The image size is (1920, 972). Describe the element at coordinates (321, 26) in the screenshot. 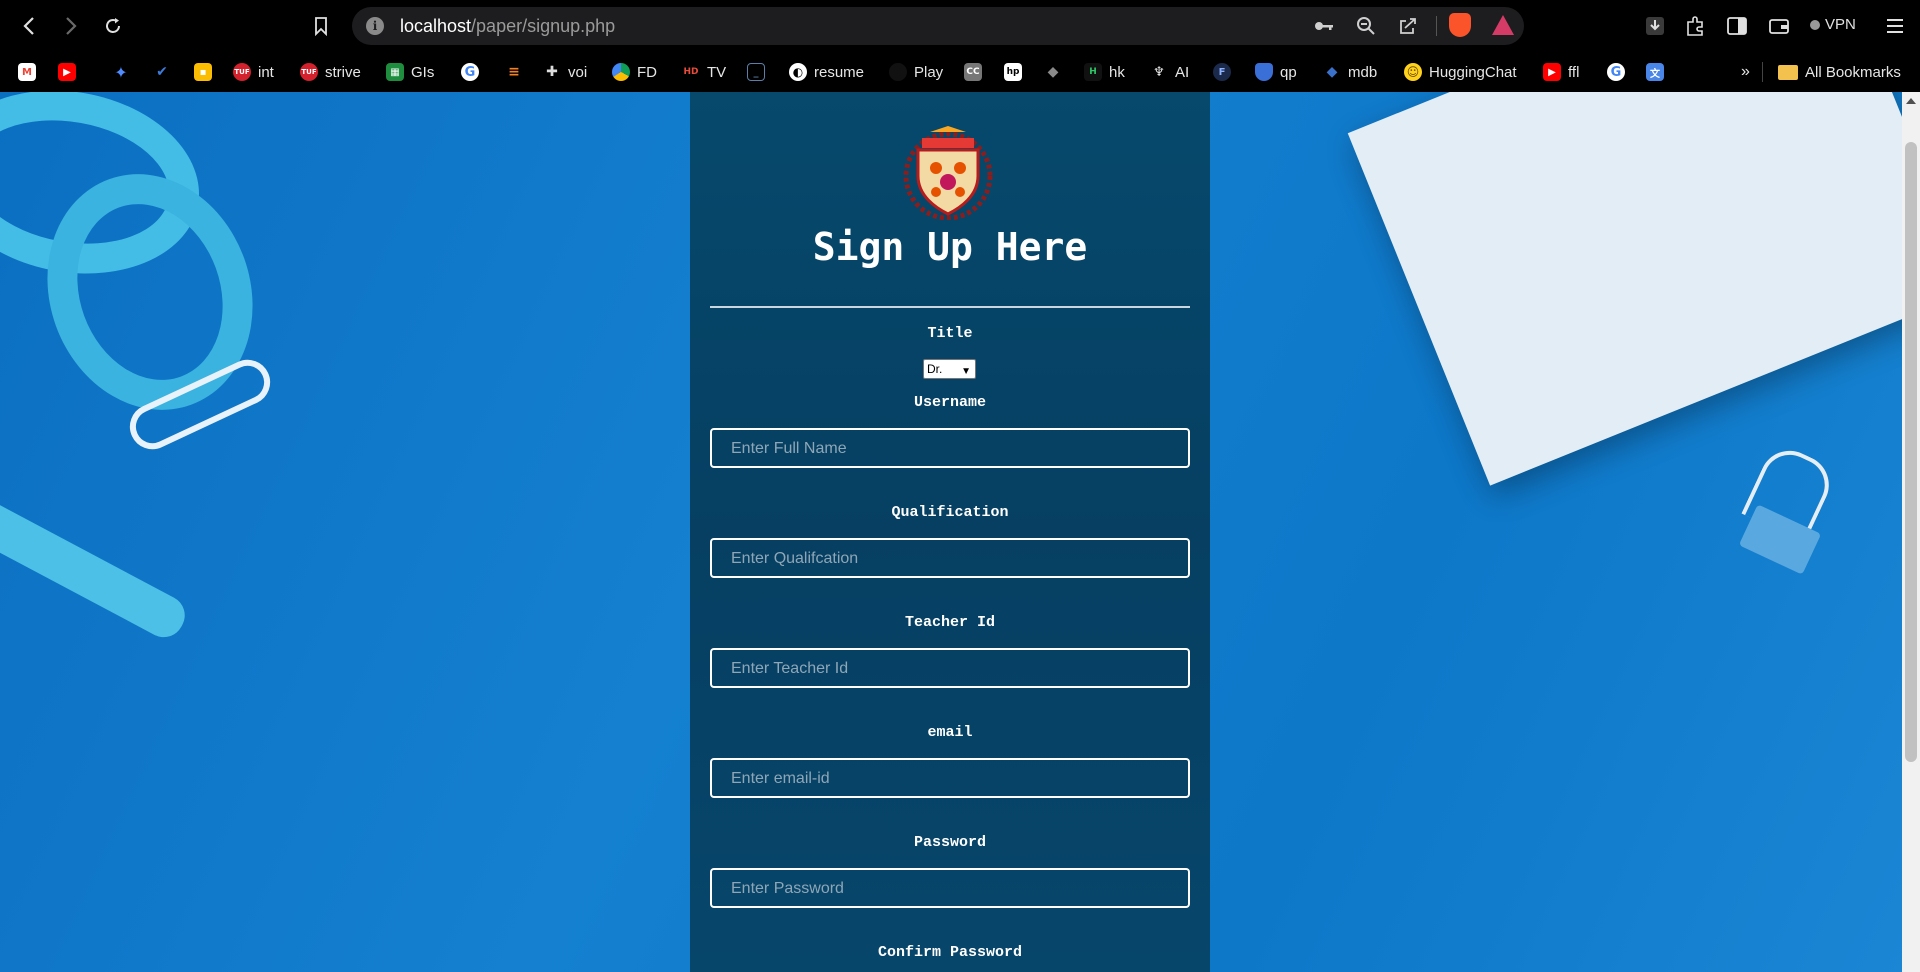

I see `bookmark-icon` at that location.